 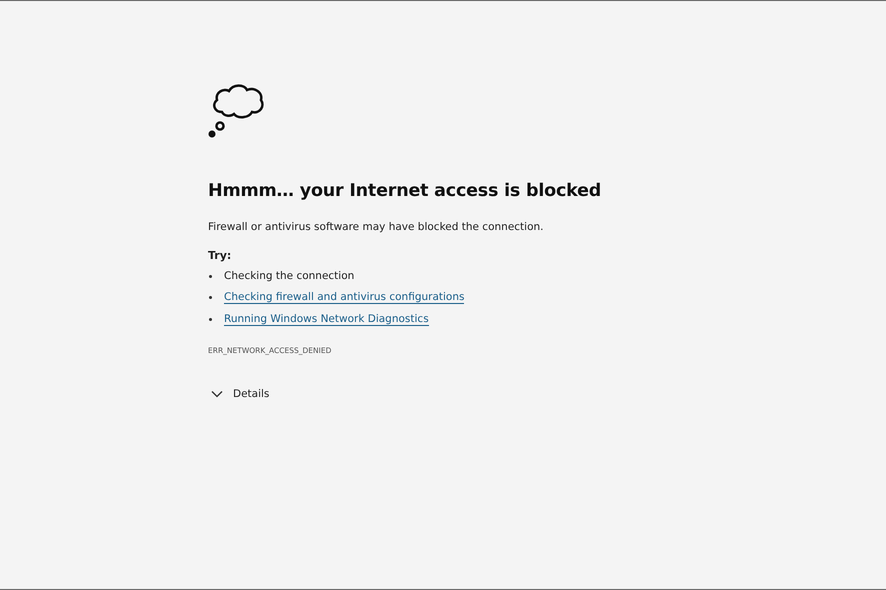 I want to click on chevron-icon, so click(x=217, y=394).